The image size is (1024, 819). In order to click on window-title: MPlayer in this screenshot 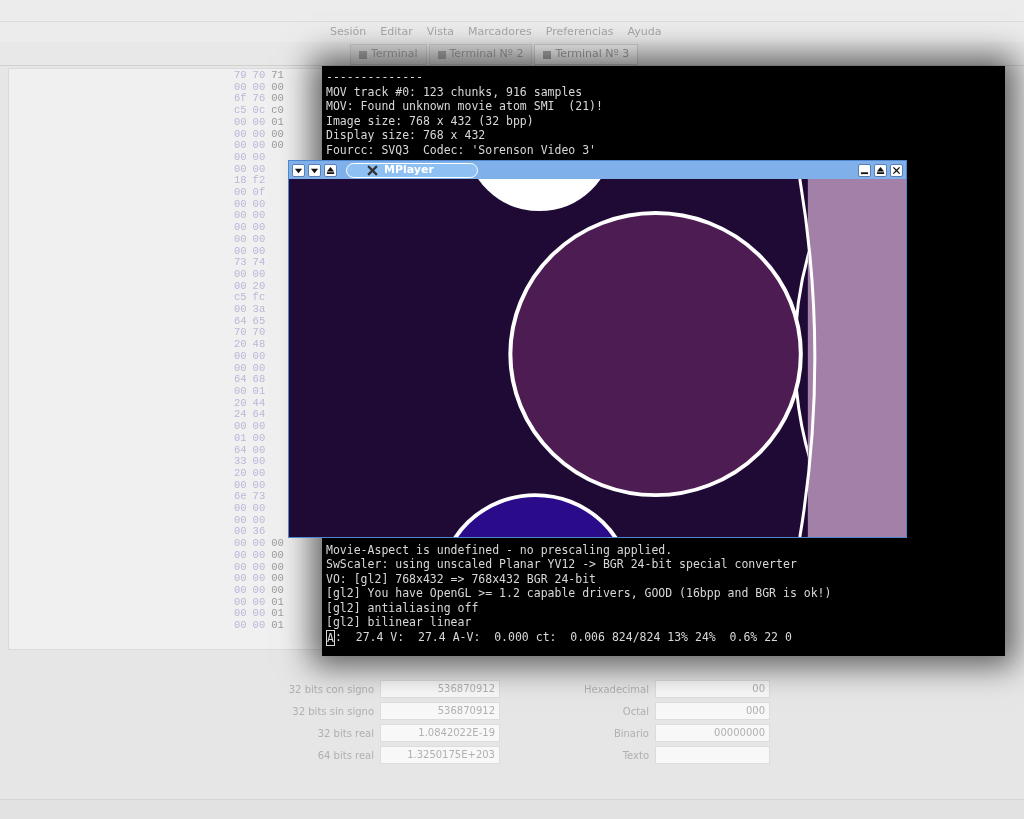, I will do `click(409, 169)`.